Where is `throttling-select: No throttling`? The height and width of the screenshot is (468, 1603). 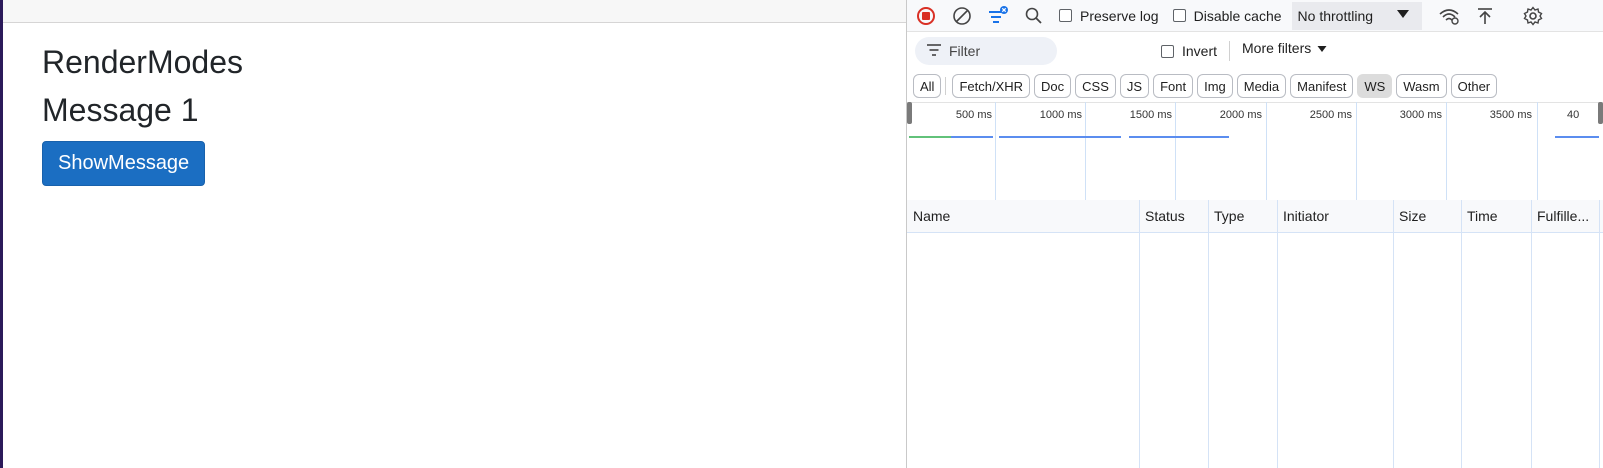
throttling-select: No throttling is located at coordinates (1356, 15).